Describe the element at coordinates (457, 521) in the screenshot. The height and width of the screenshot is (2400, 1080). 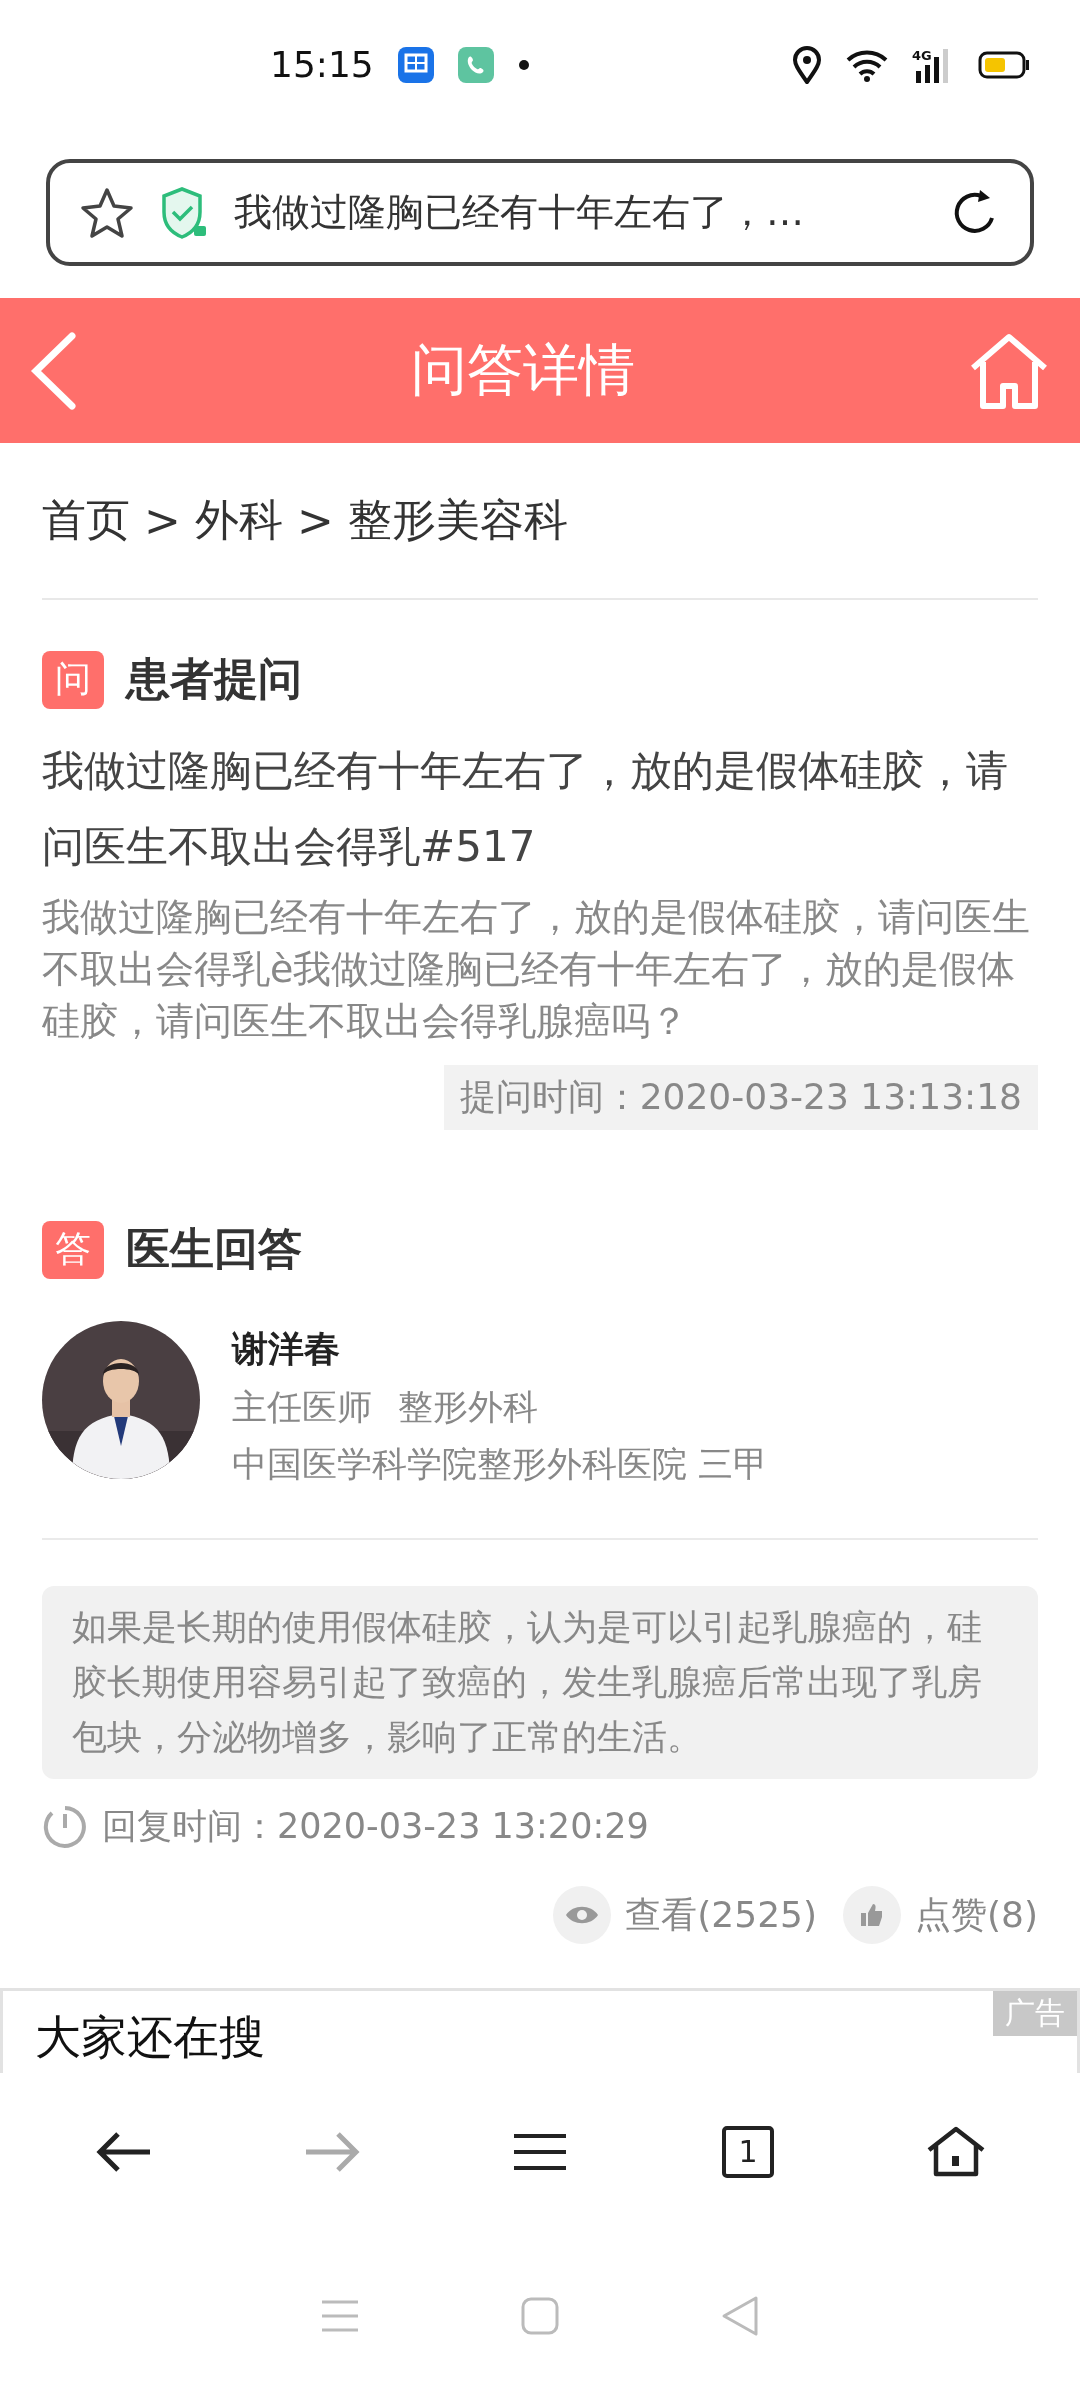
I see `breadcrumb-link: 整形美容科` at that location.